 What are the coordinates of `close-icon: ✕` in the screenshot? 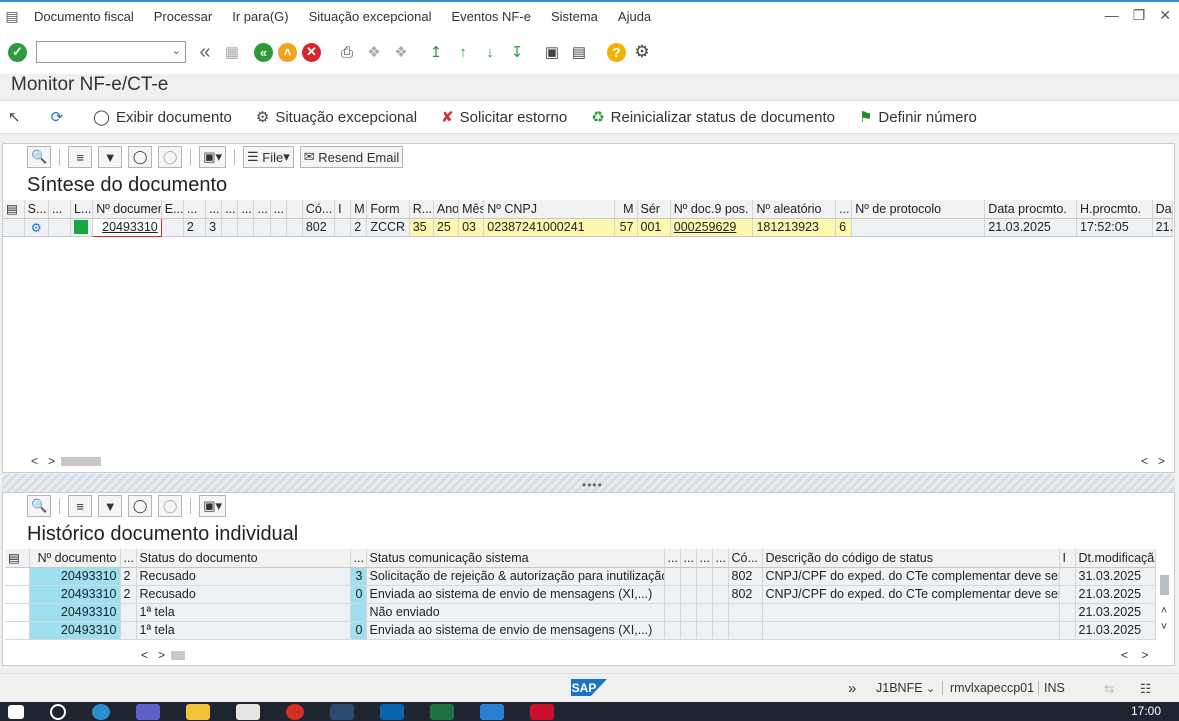 It's located at (1165, 15).